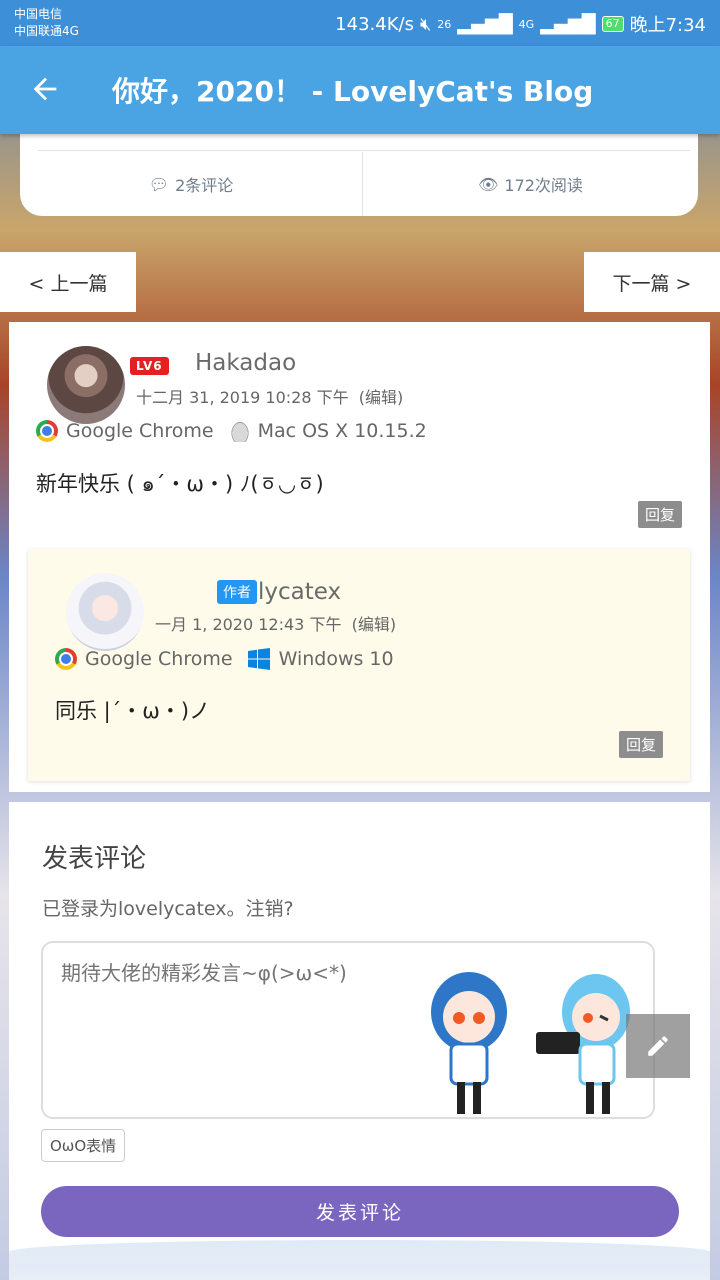  What do you see at coordinates (342, 431) in the screenshot?
I see `os-label: Mac OS X 10.15.2` at bounding box center [342, 431].